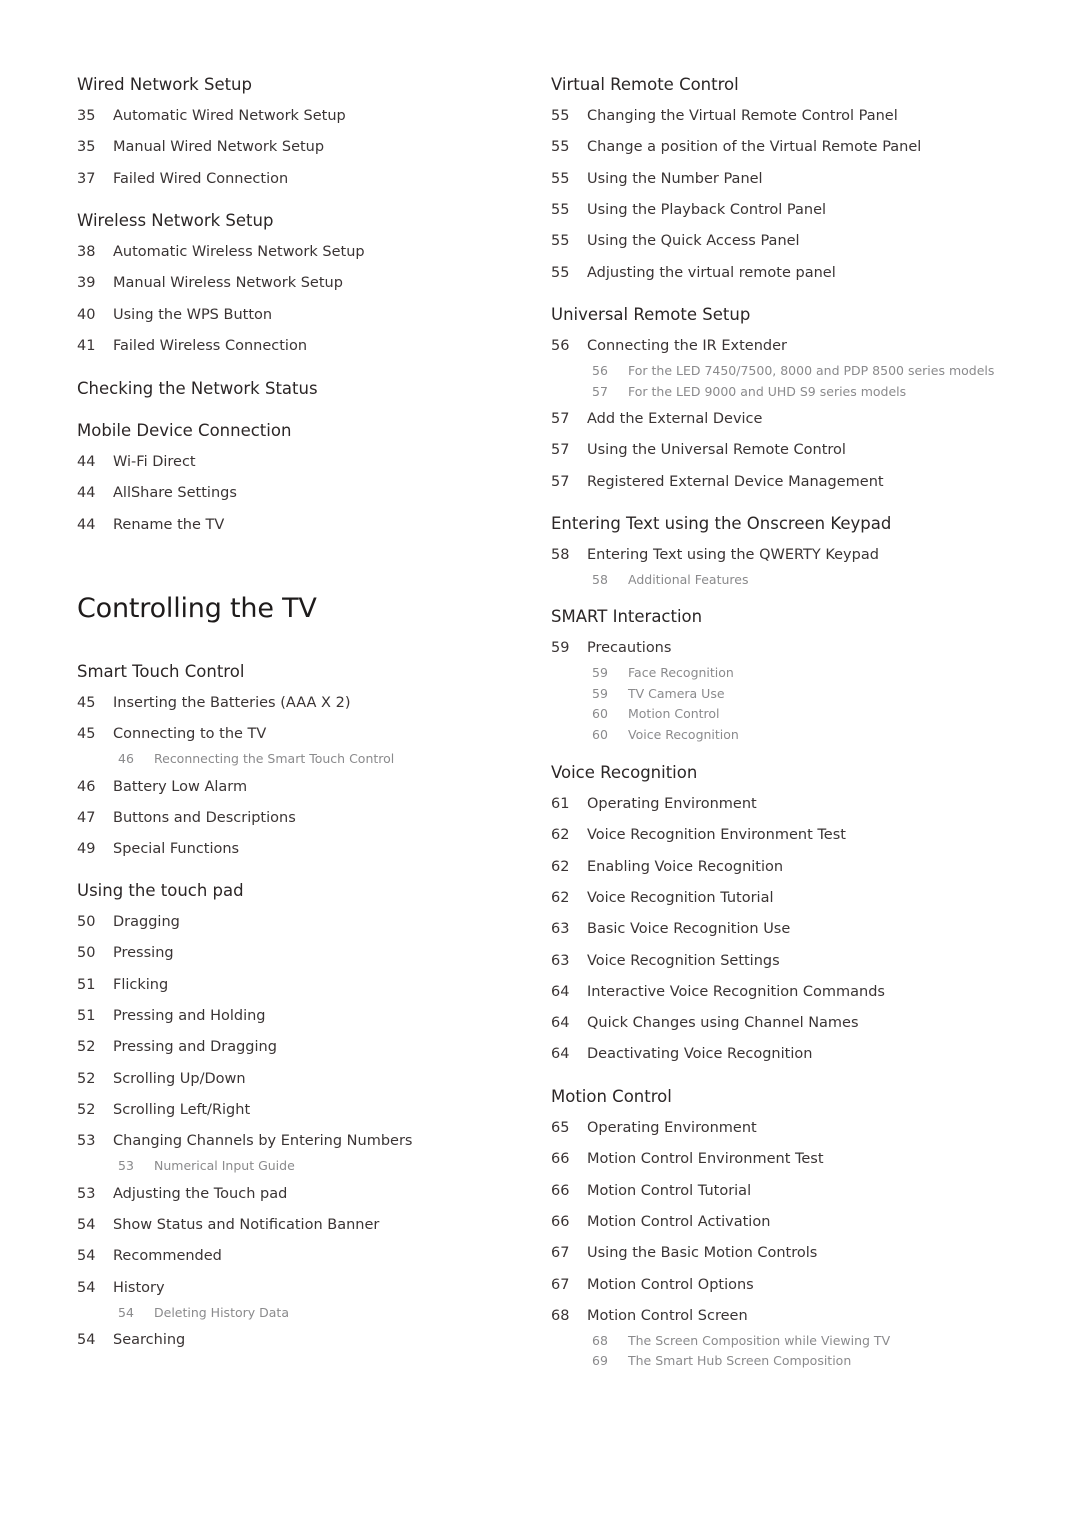 The width and height of the screenshot is (1080, 1527). What do you see at coordinates (684, 1253) in the screenshot?
I see `toc-entry: 67 Using the Basic Motion Controls` at bounding box center [684, 1253].